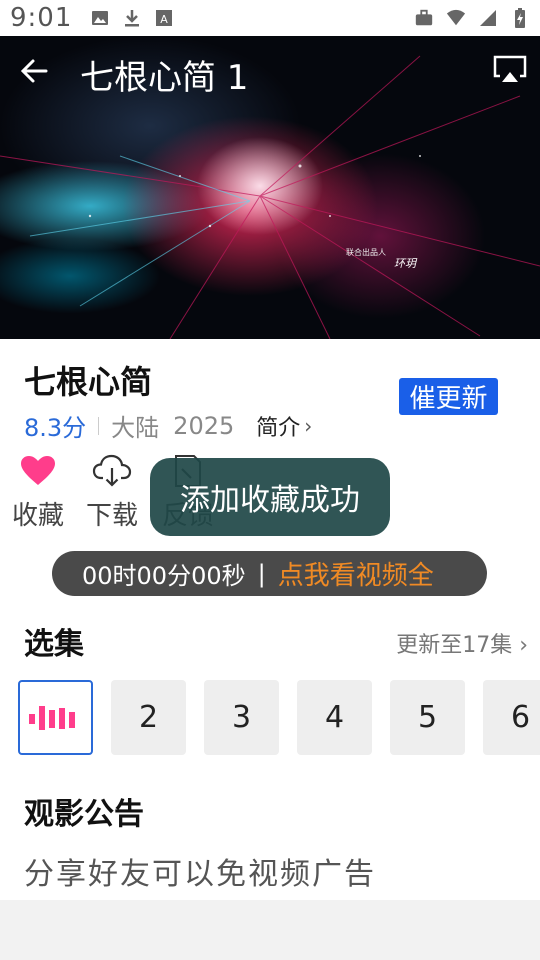  What do you see at coordinates (241, 717) in the screenshot?
I see `episode-item: 3` at bounding box center [241, 717].